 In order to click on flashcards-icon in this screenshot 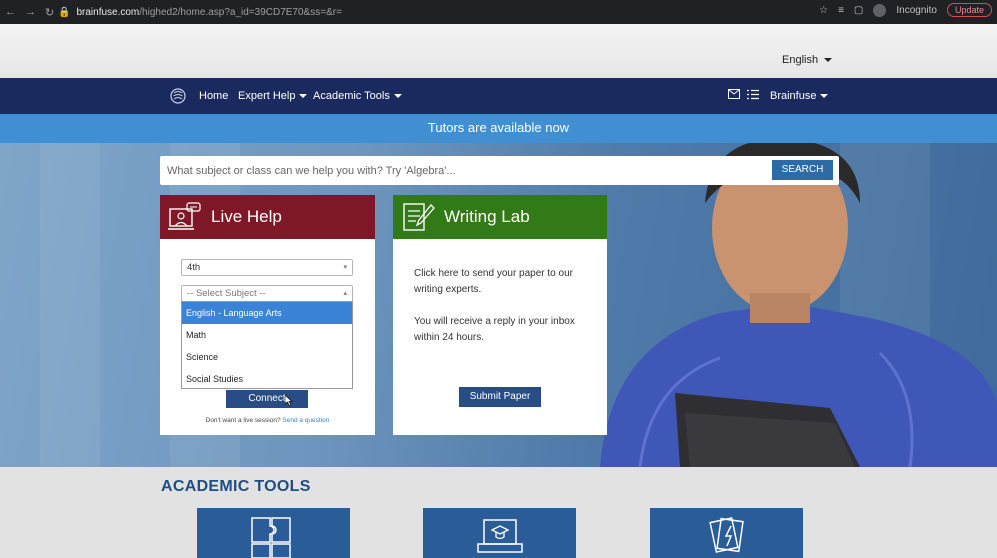, I will do `click(726, 535)`.